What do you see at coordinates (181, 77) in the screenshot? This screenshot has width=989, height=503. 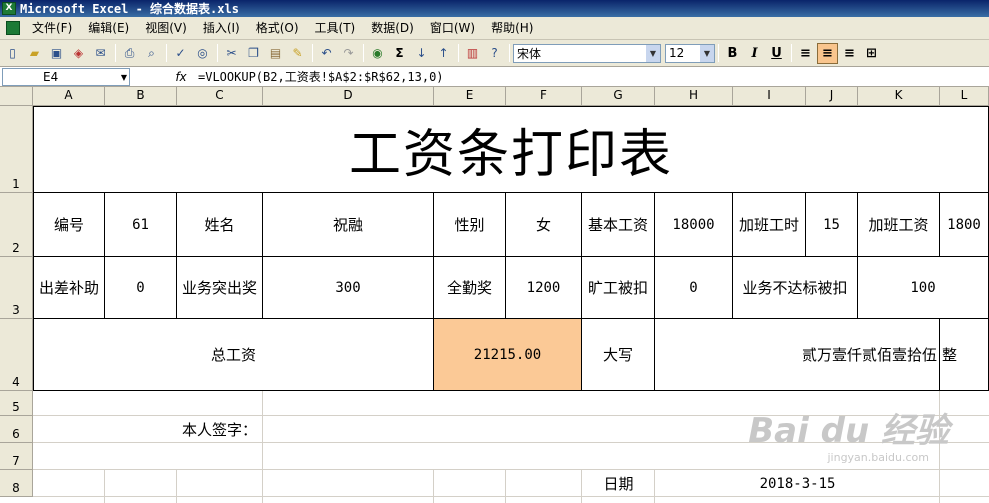 I see `fx-icon: fx` at bounding box center [181, 77].